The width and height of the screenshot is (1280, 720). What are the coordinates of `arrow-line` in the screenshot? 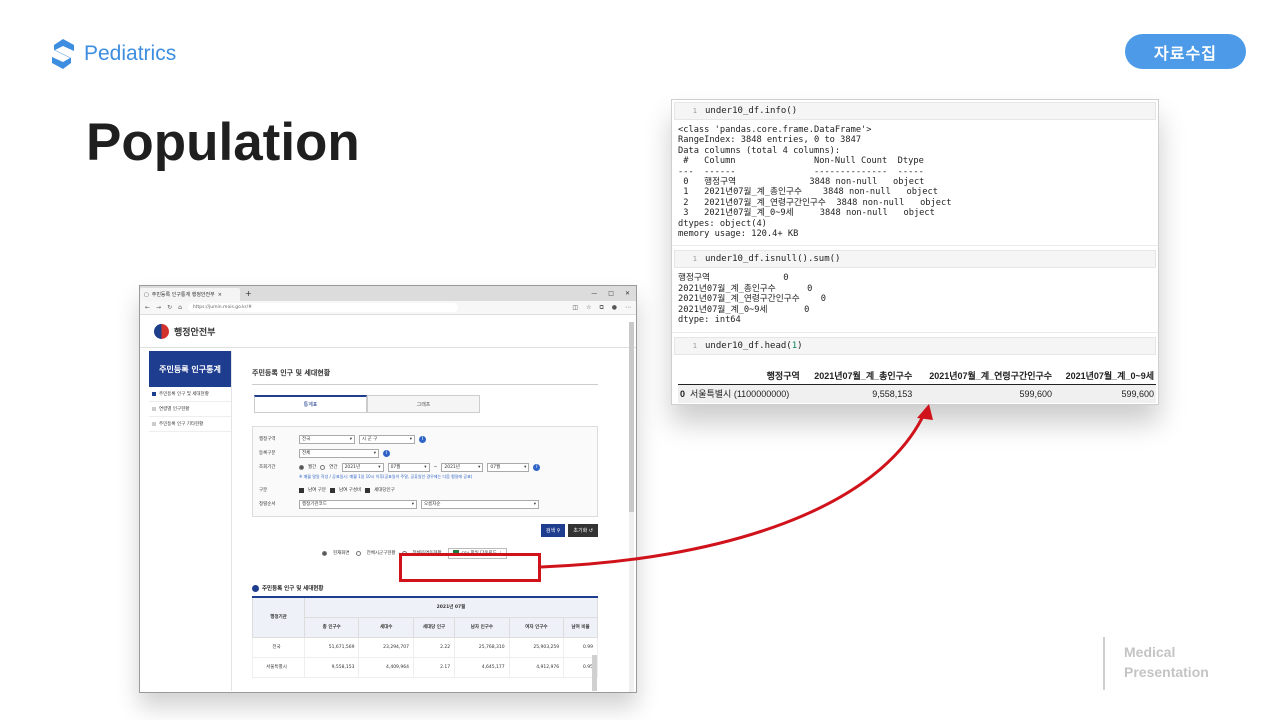 It's located at (733, 490).